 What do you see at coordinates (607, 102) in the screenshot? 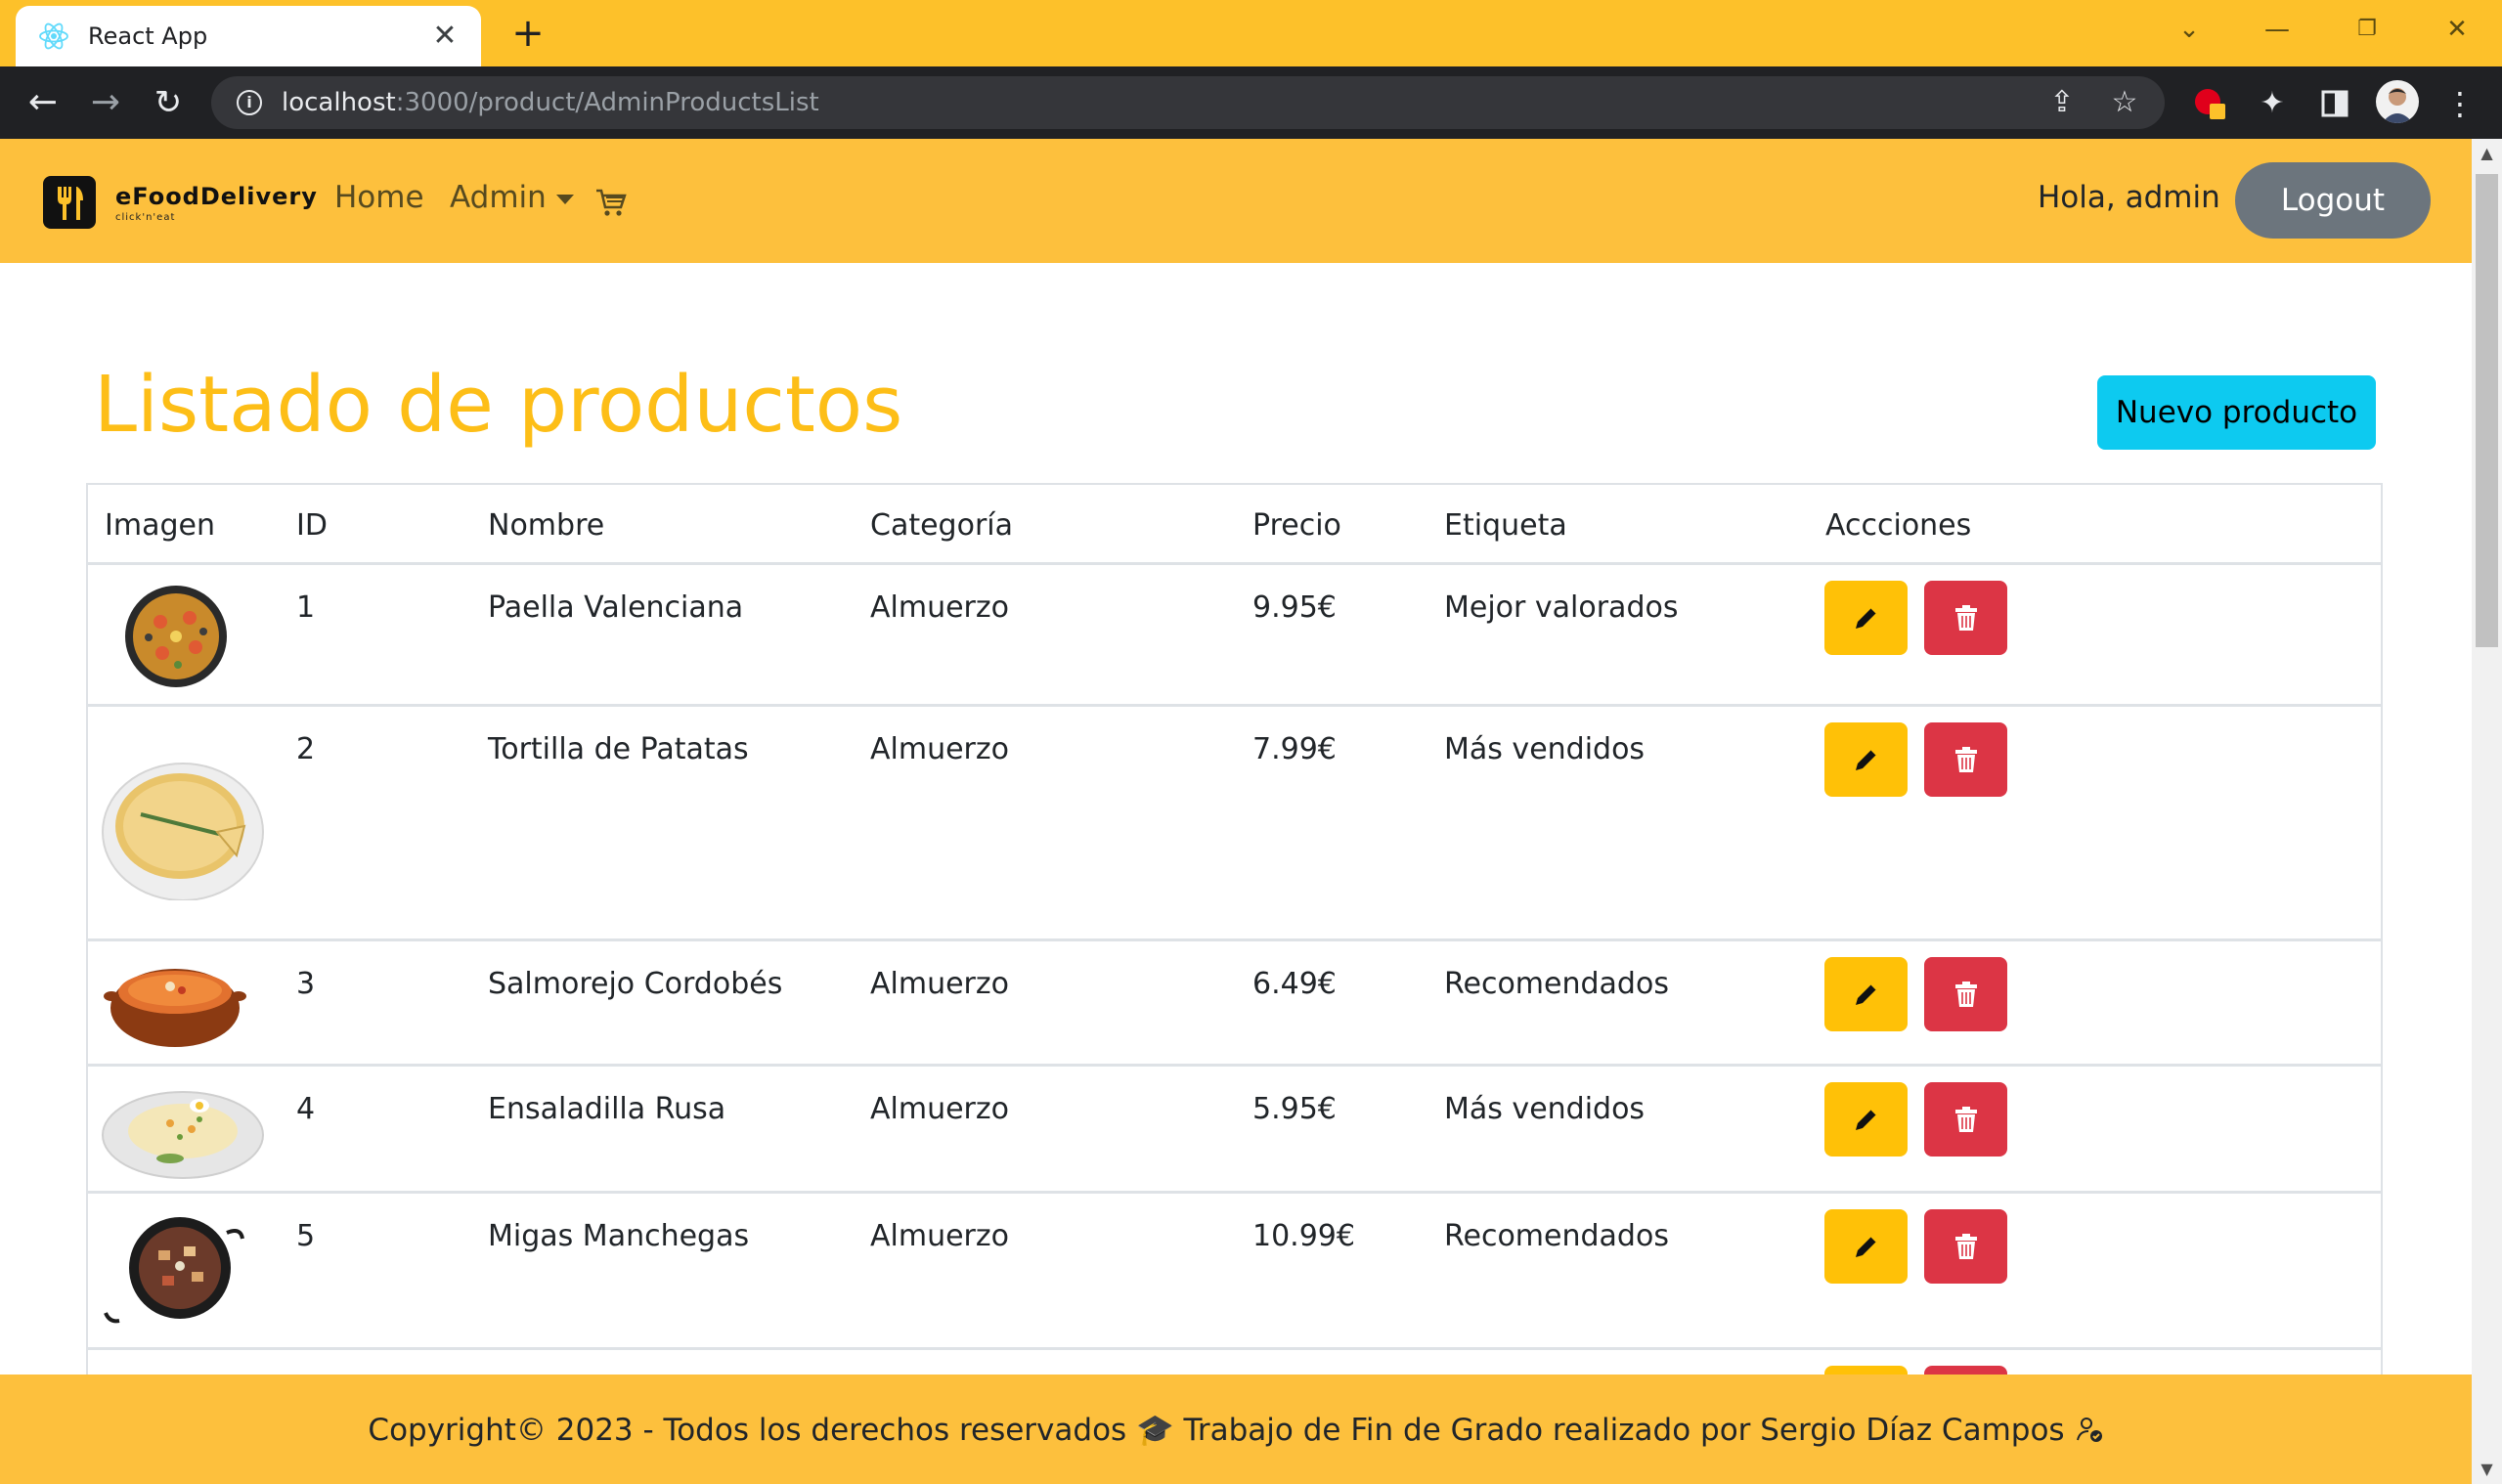
I see `url-path: :3000/product/AdminProductsList` at bounding box center [607, 102].